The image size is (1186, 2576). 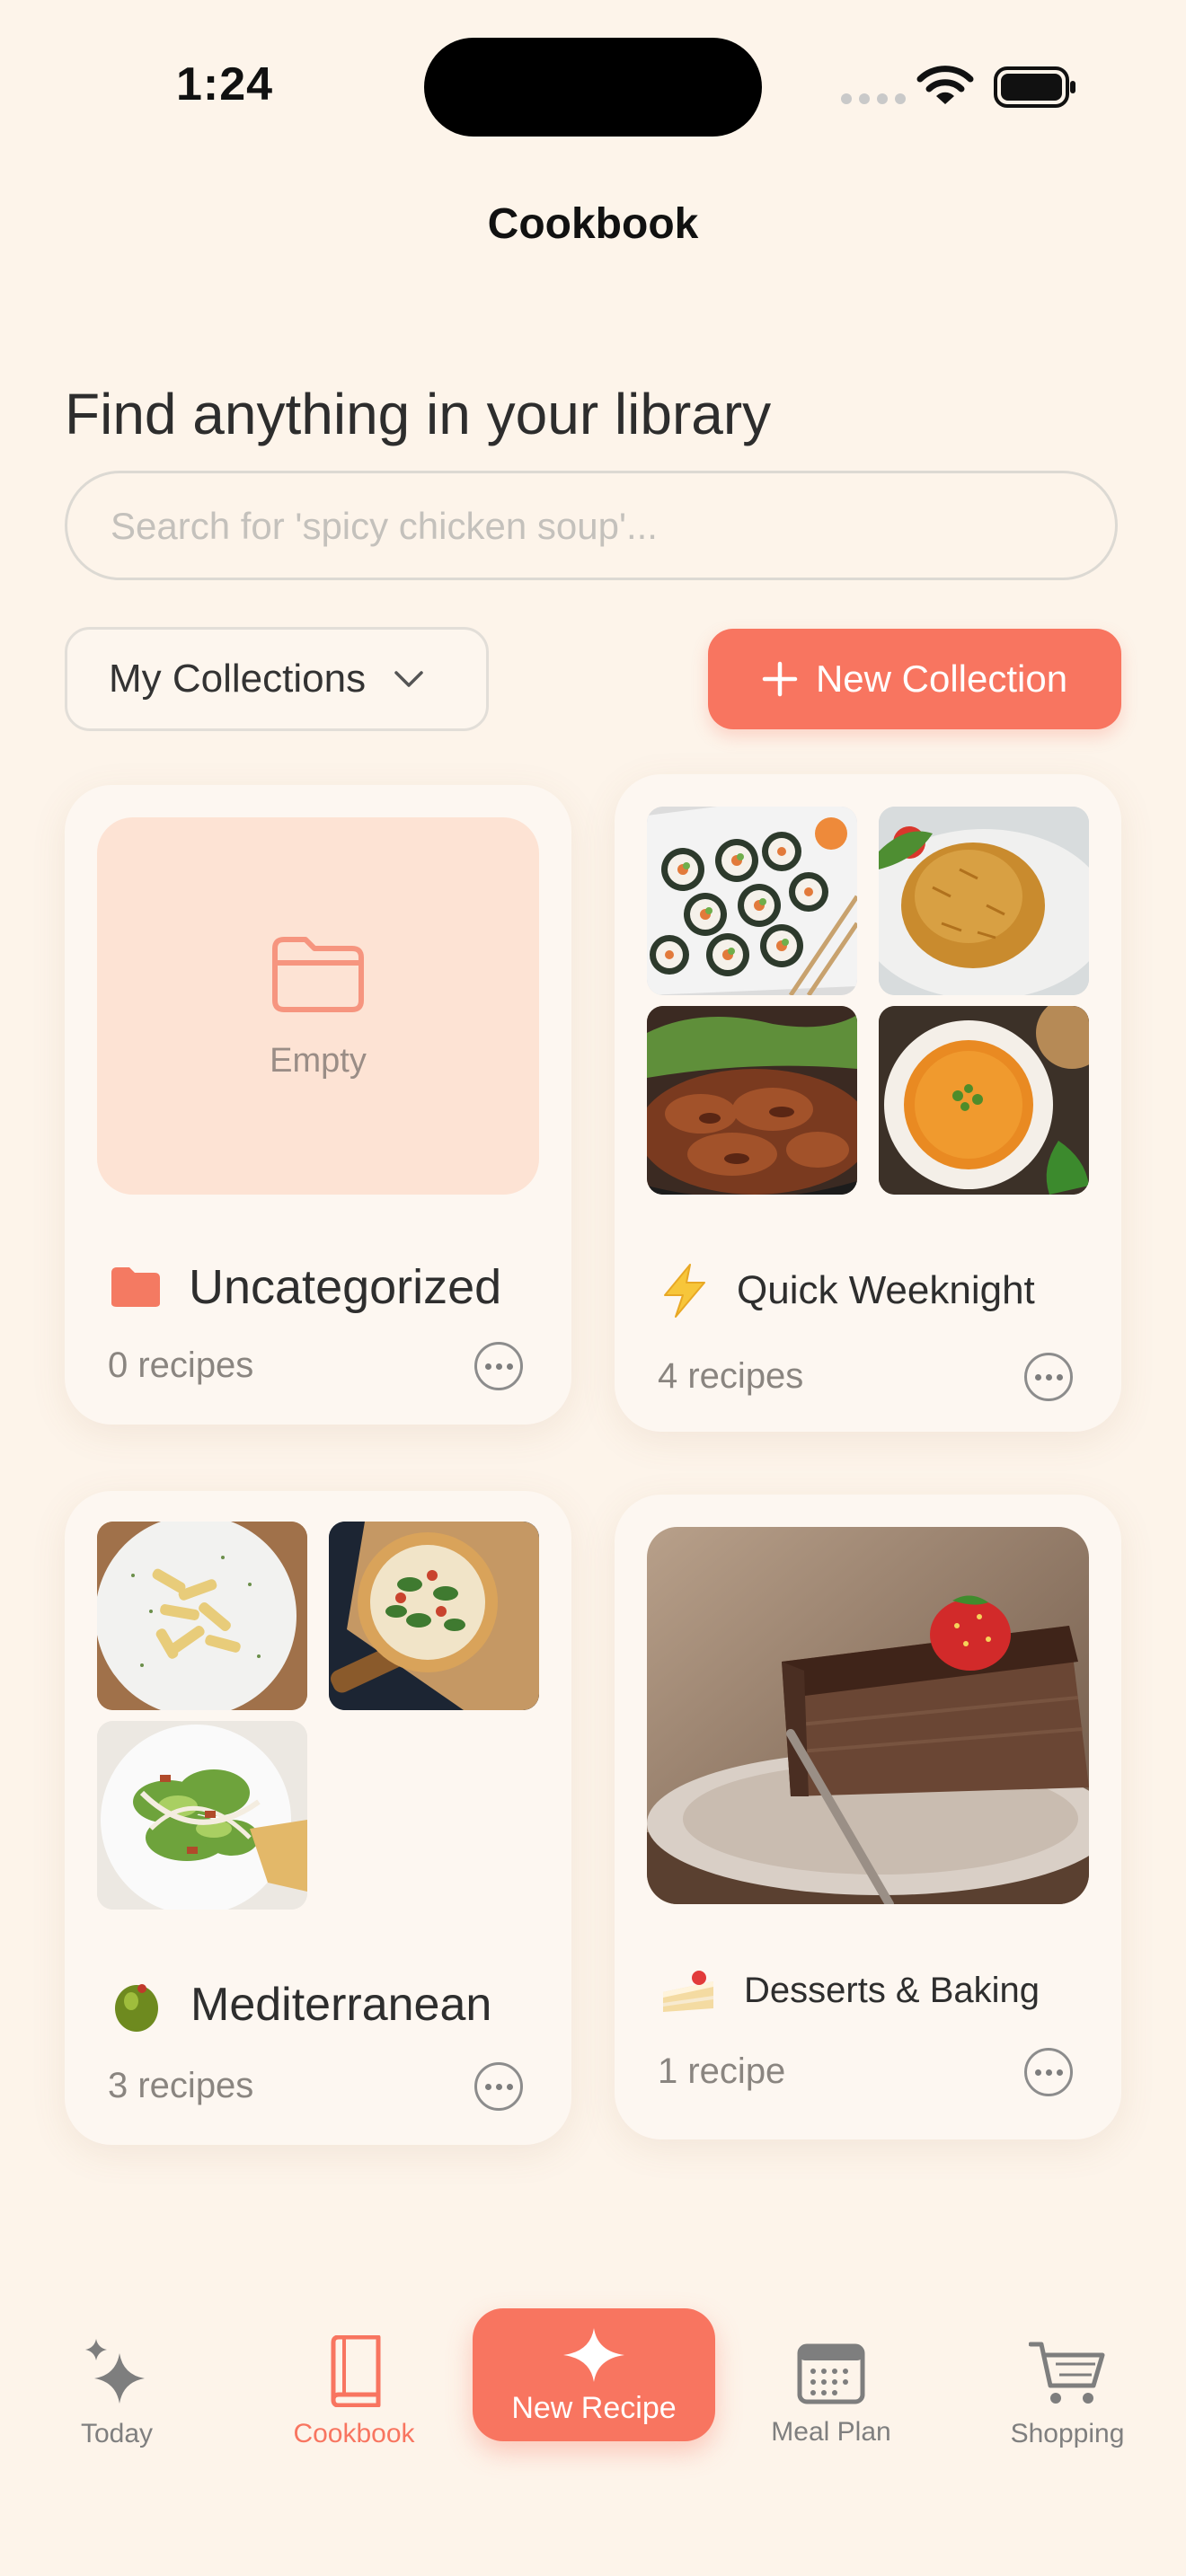 What do you see at coordinates (892, 1990) in the screenshot?
I see `collection-name: Desserts & Baking` at bounding box center [892, 1990].